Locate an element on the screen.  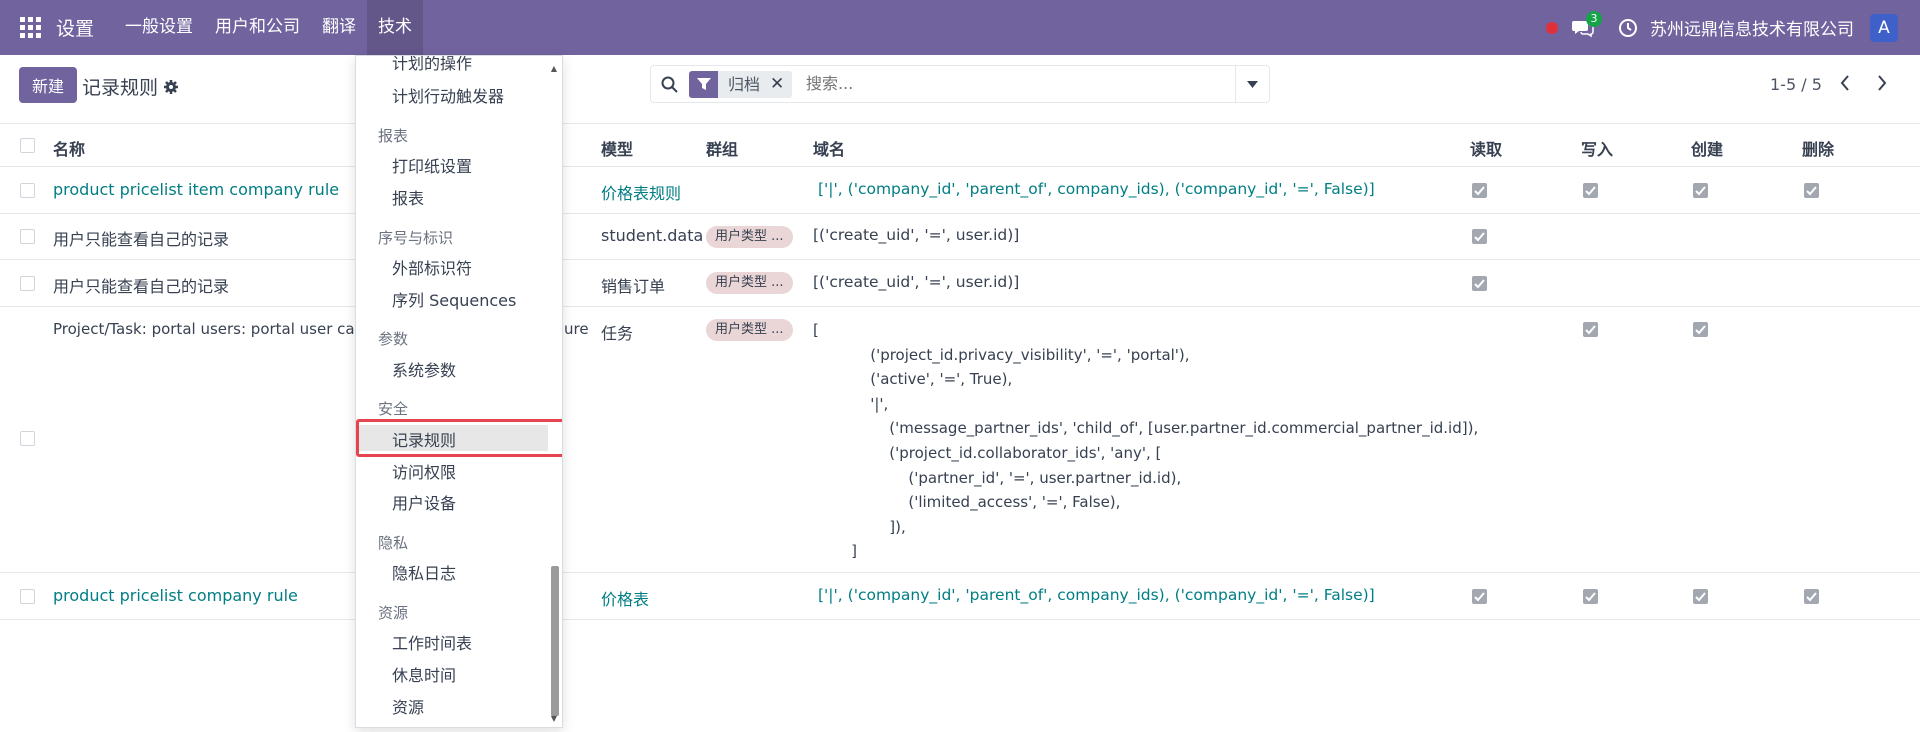
column-header-domain: 域名 is located at coordinates (829, 148).